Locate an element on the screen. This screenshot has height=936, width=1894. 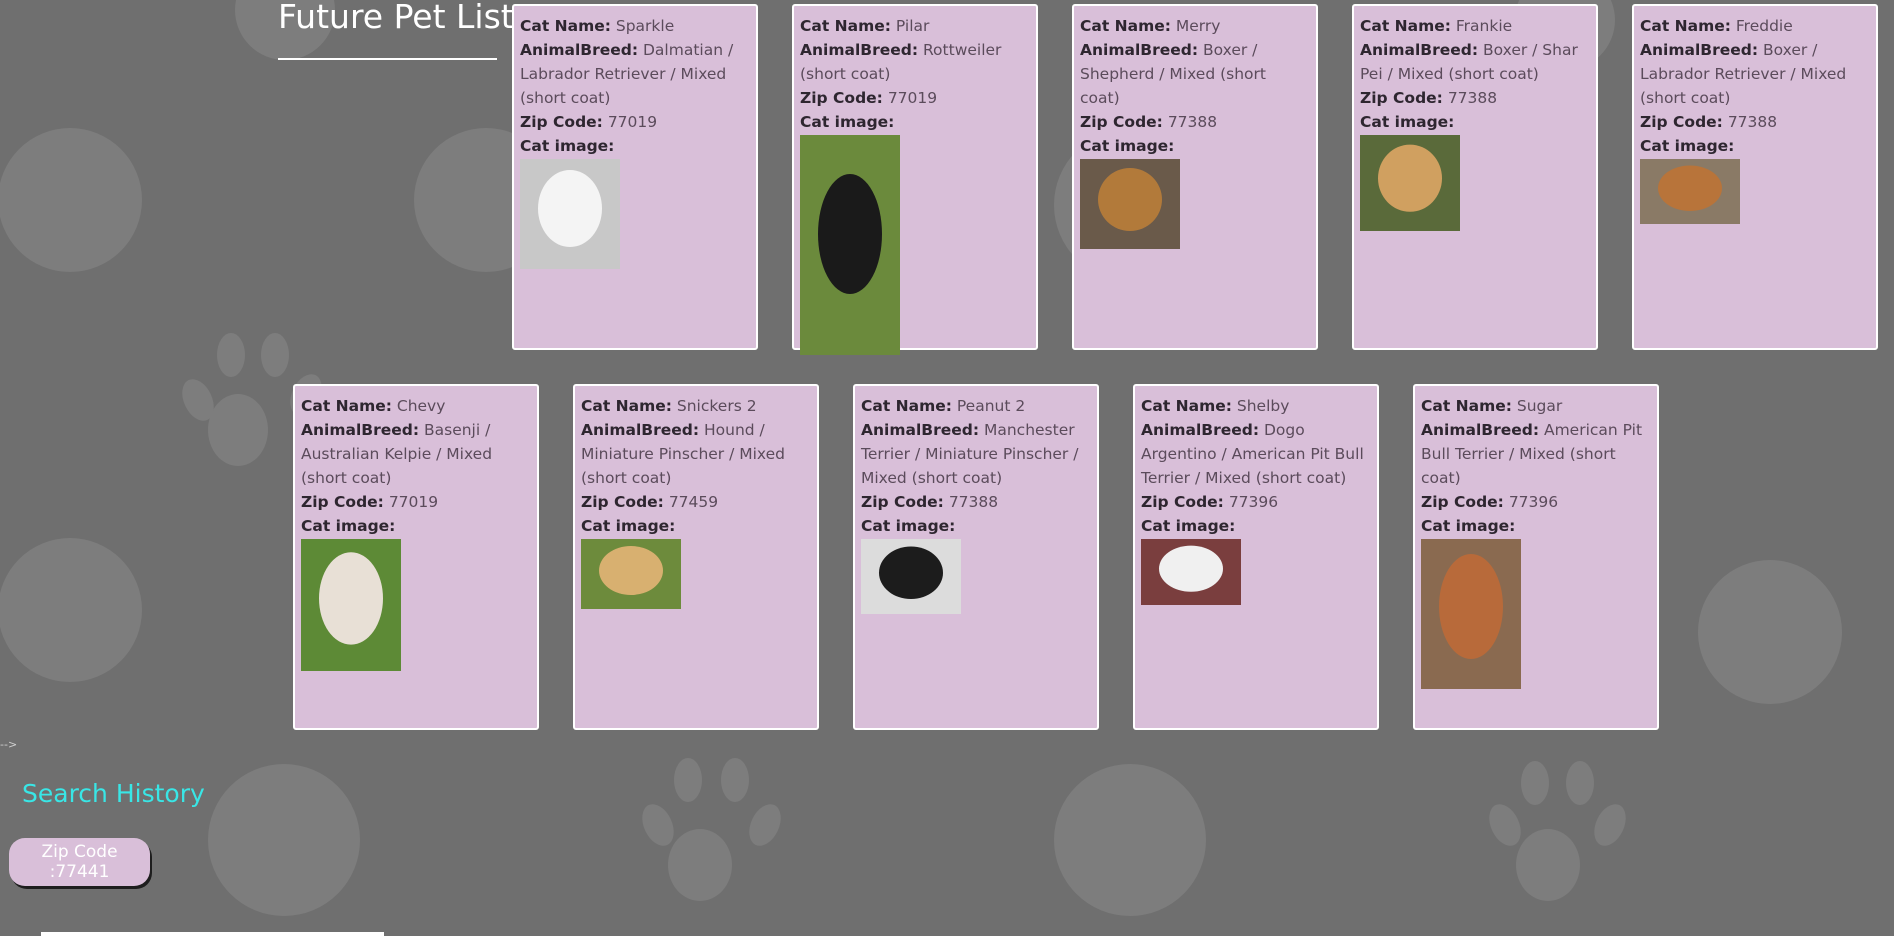
search-history-title: Search History is located at coordinates (113, 793).